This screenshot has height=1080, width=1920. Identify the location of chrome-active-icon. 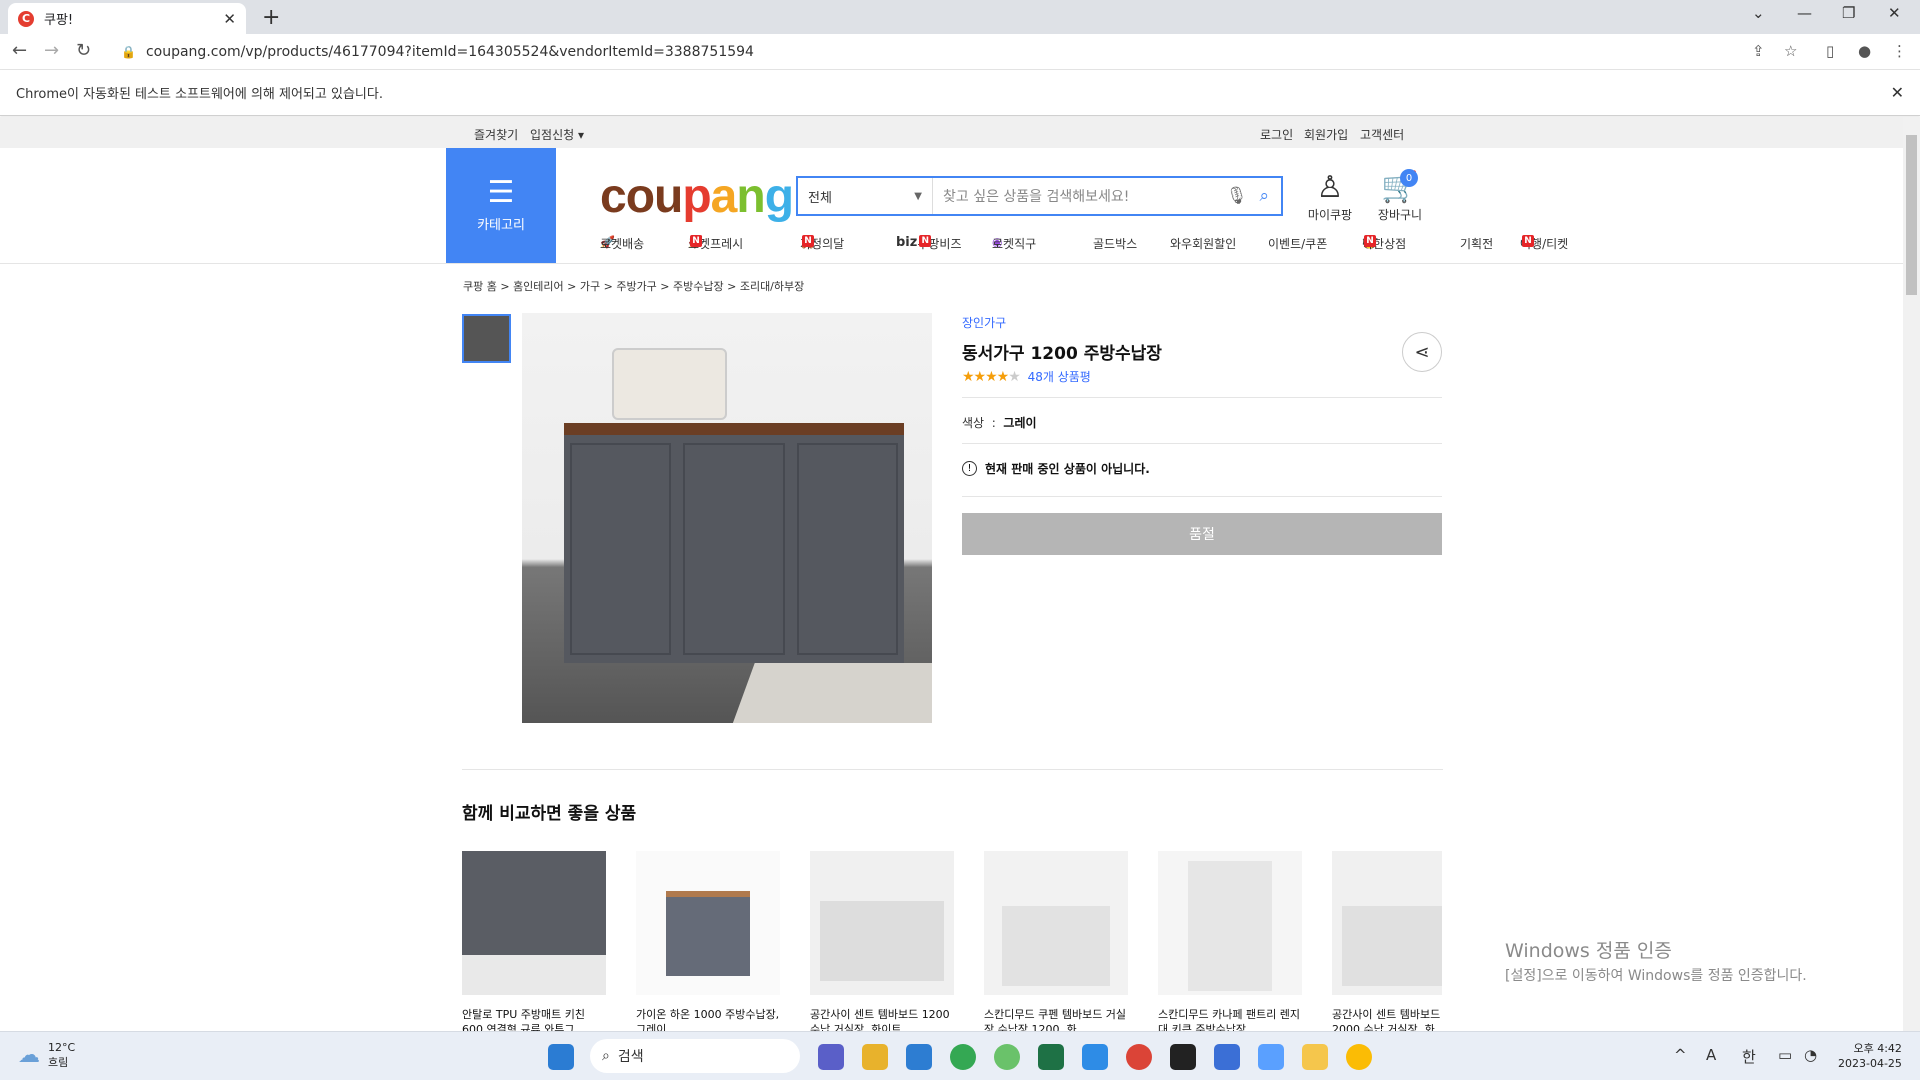
(1359, 1057).